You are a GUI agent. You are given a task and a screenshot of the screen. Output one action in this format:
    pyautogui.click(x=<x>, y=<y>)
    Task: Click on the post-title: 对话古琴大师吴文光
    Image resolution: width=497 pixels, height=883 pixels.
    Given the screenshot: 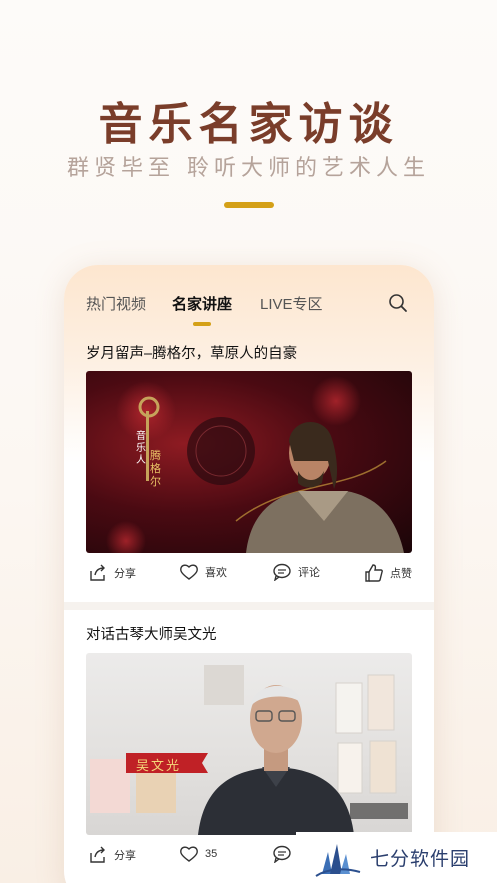 What is the action you would take?
    pyautogui.click(x=151, y=633)
    